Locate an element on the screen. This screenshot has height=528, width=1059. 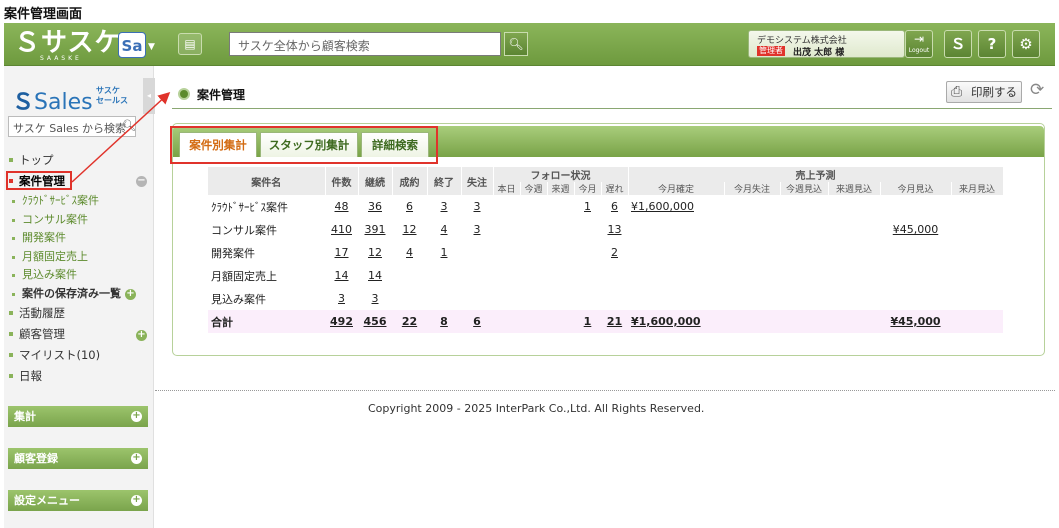
sidebar-item-activity: 活動履歴 is located at coordinates (79, 313).